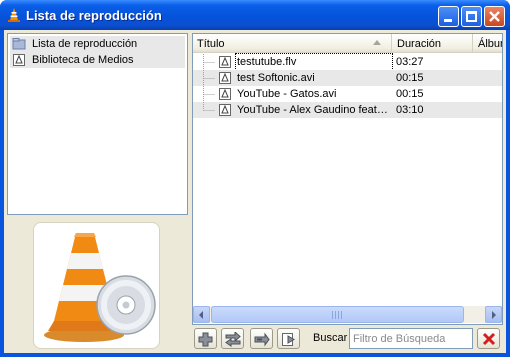  I want to click on scroll-right-button, so click(493, 314).